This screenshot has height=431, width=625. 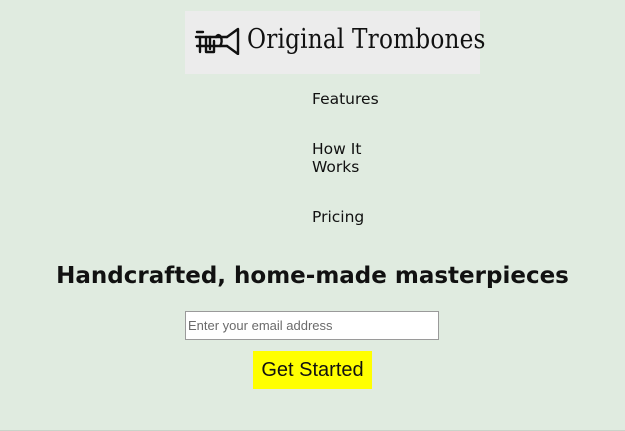 What do you see at coordinates (312, 325) in the screenshot?
I see `email-input` at bounding box center [312, 325].